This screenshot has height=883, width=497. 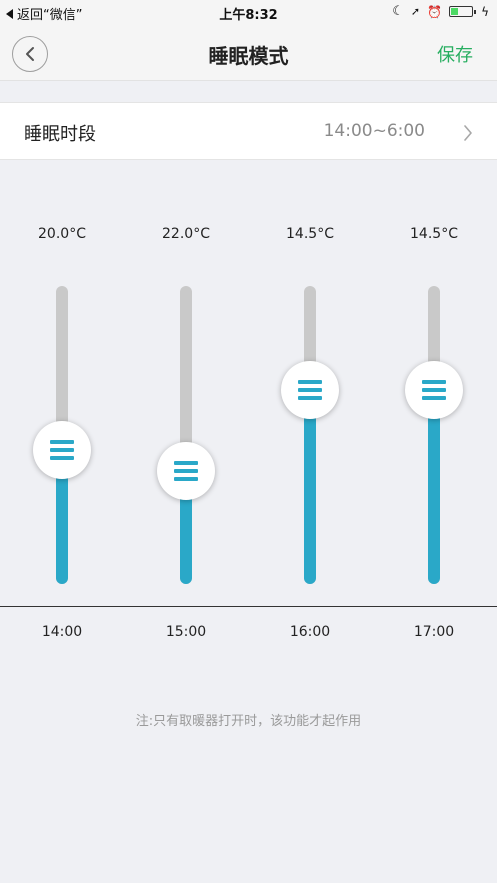 I want to click on charging-icon: ϟ, so click(x=485, y=11).